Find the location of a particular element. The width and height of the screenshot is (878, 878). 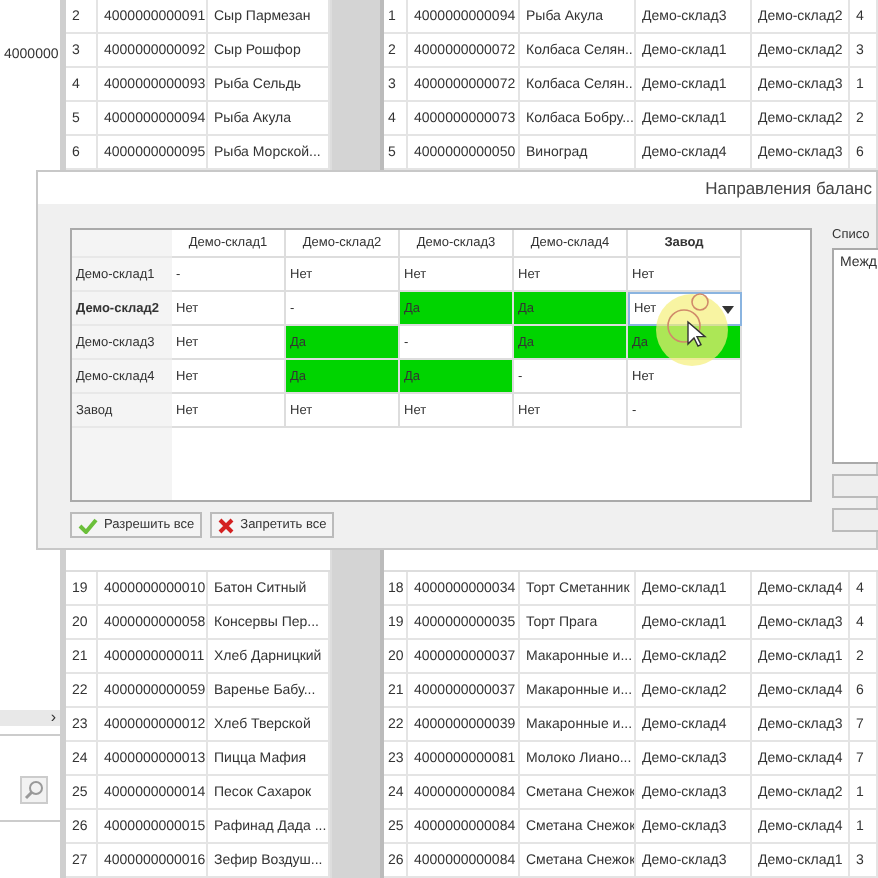

horizontal-scrollbar: › is located at coordinates (30, 718).